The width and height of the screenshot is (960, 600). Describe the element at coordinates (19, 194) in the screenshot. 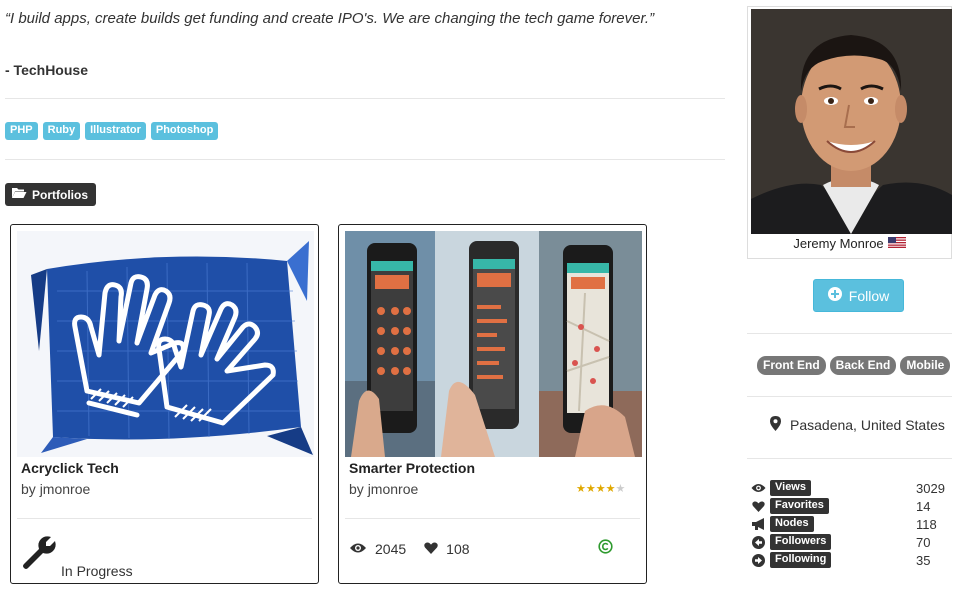

I see `folder-open-icon` at that location.